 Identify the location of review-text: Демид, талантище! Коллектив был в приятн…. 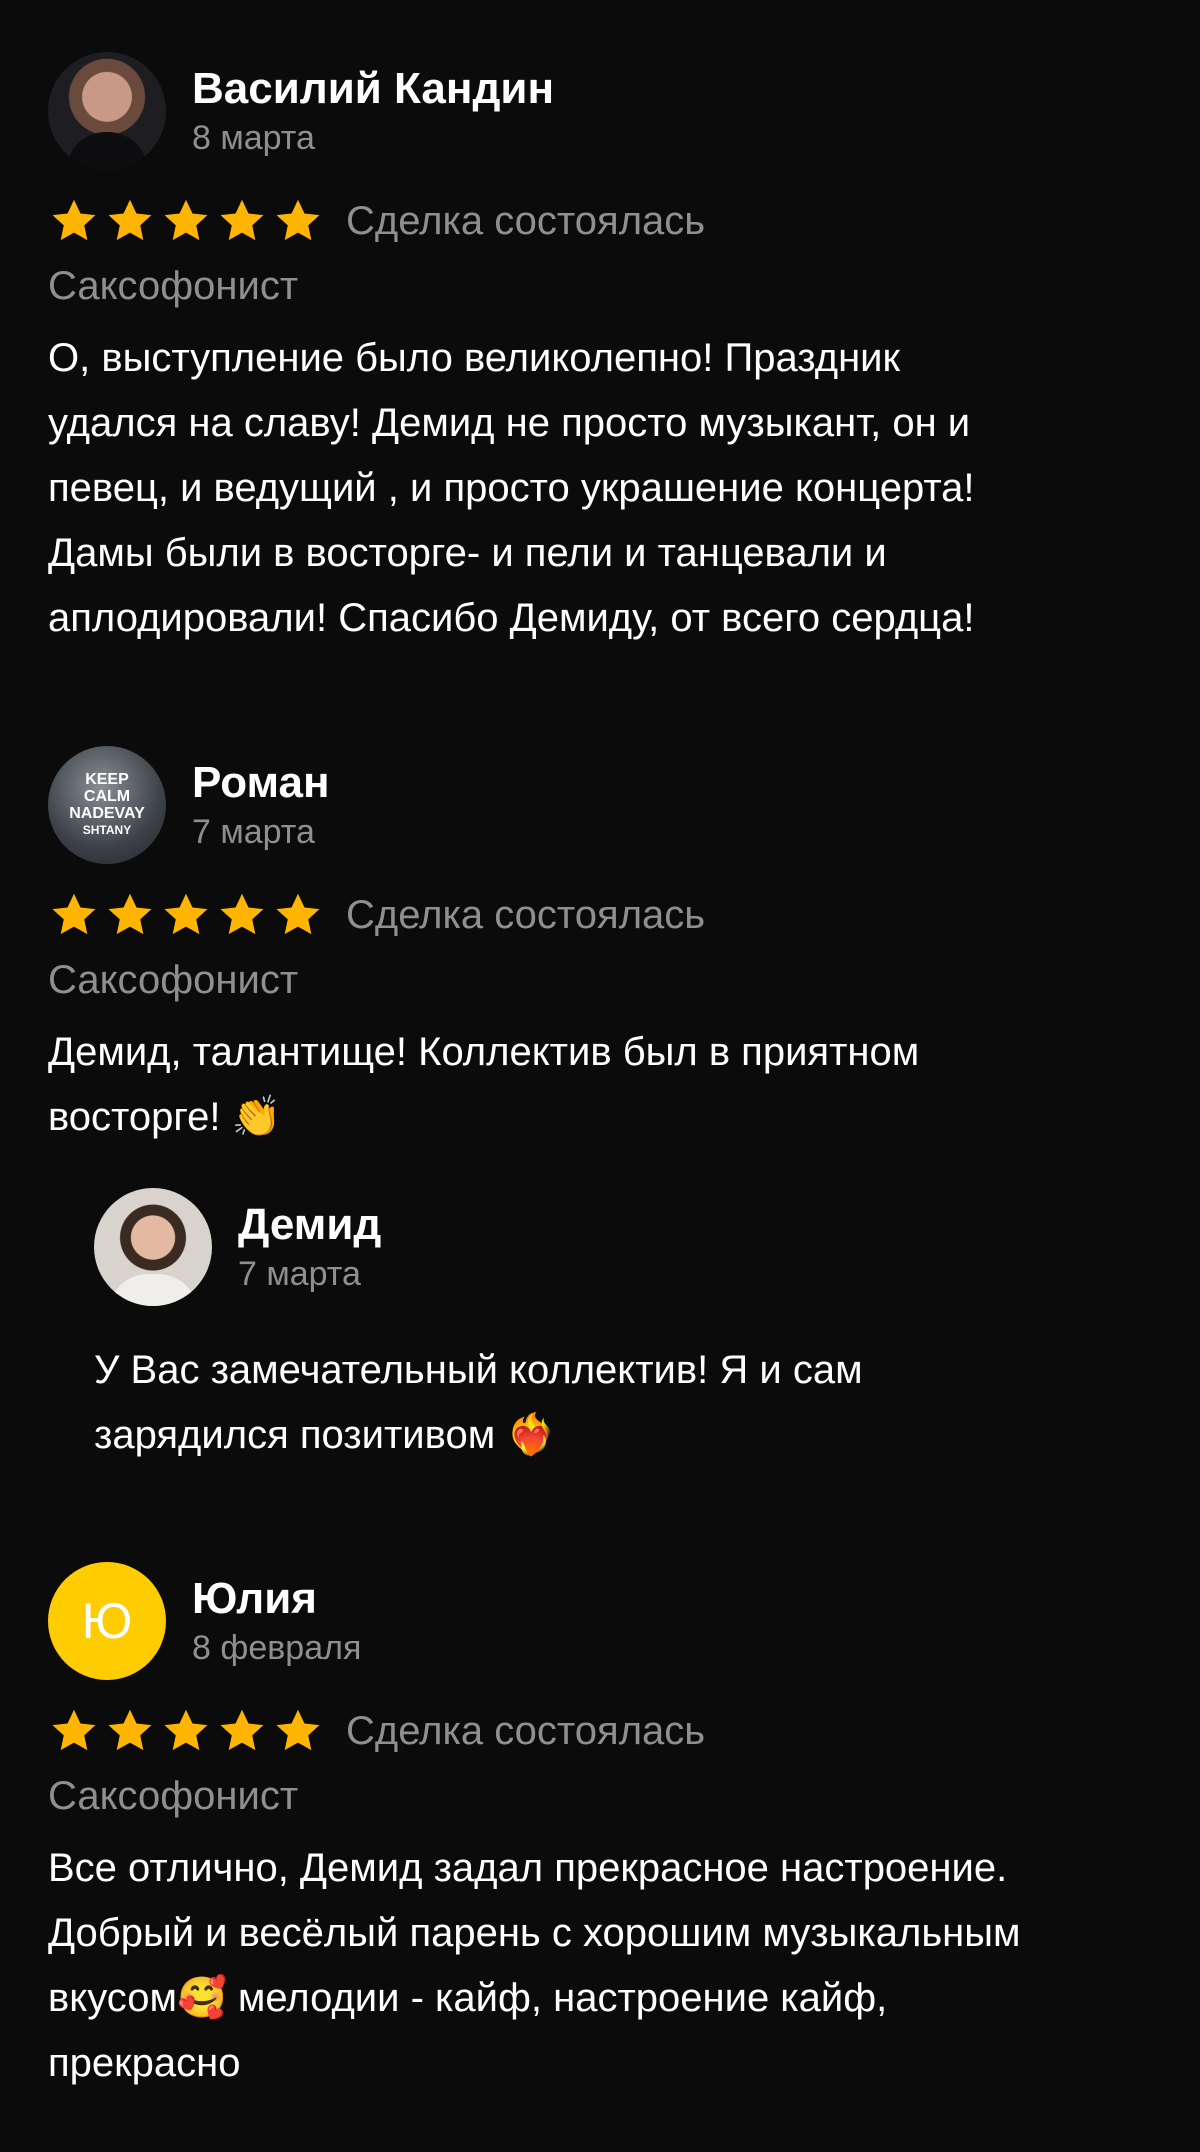
(484, 1084).